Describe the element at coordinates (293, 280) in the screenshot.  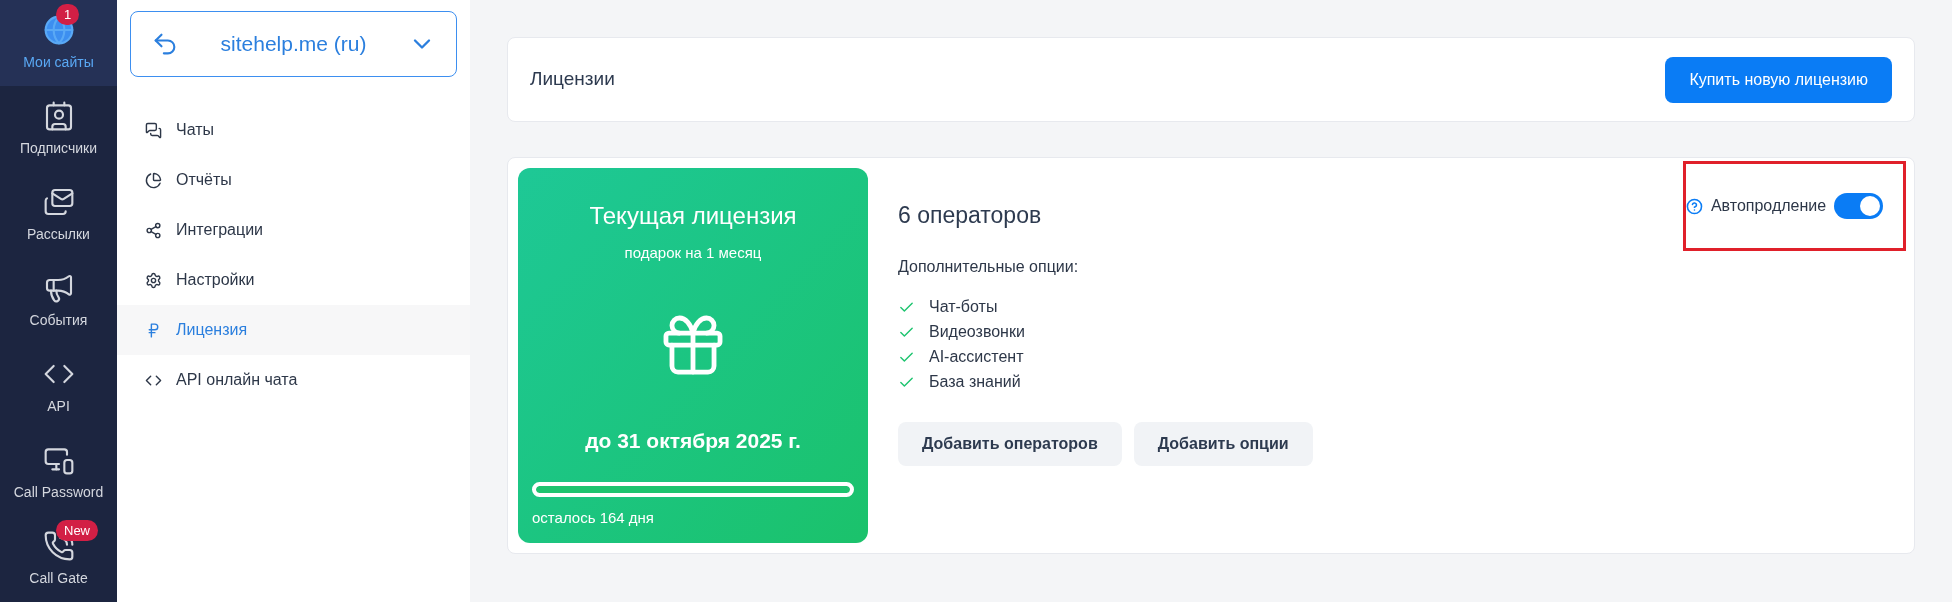
I see `menu-item: Настройки` at that location.